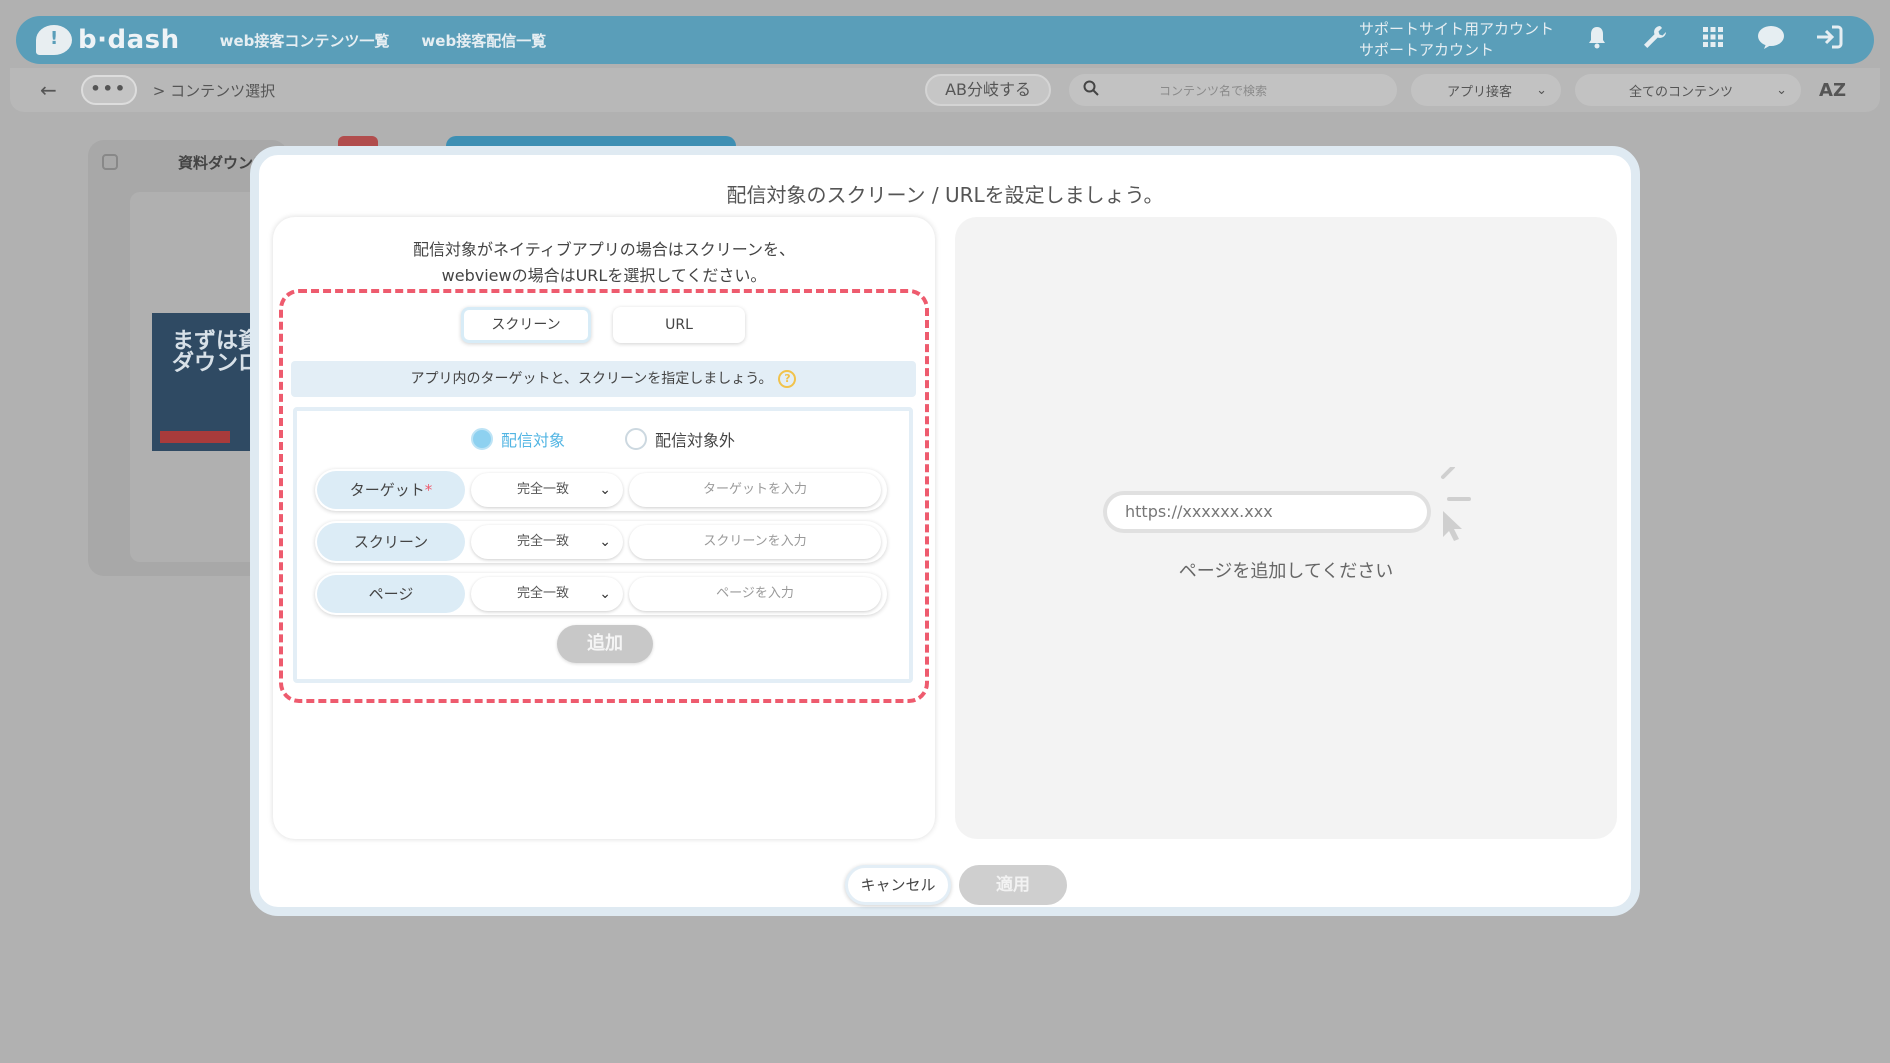 This screenshot has width=1890, height=1063. I want to click on breadcrumb: > コンテンツ選択, so click(214, 90).